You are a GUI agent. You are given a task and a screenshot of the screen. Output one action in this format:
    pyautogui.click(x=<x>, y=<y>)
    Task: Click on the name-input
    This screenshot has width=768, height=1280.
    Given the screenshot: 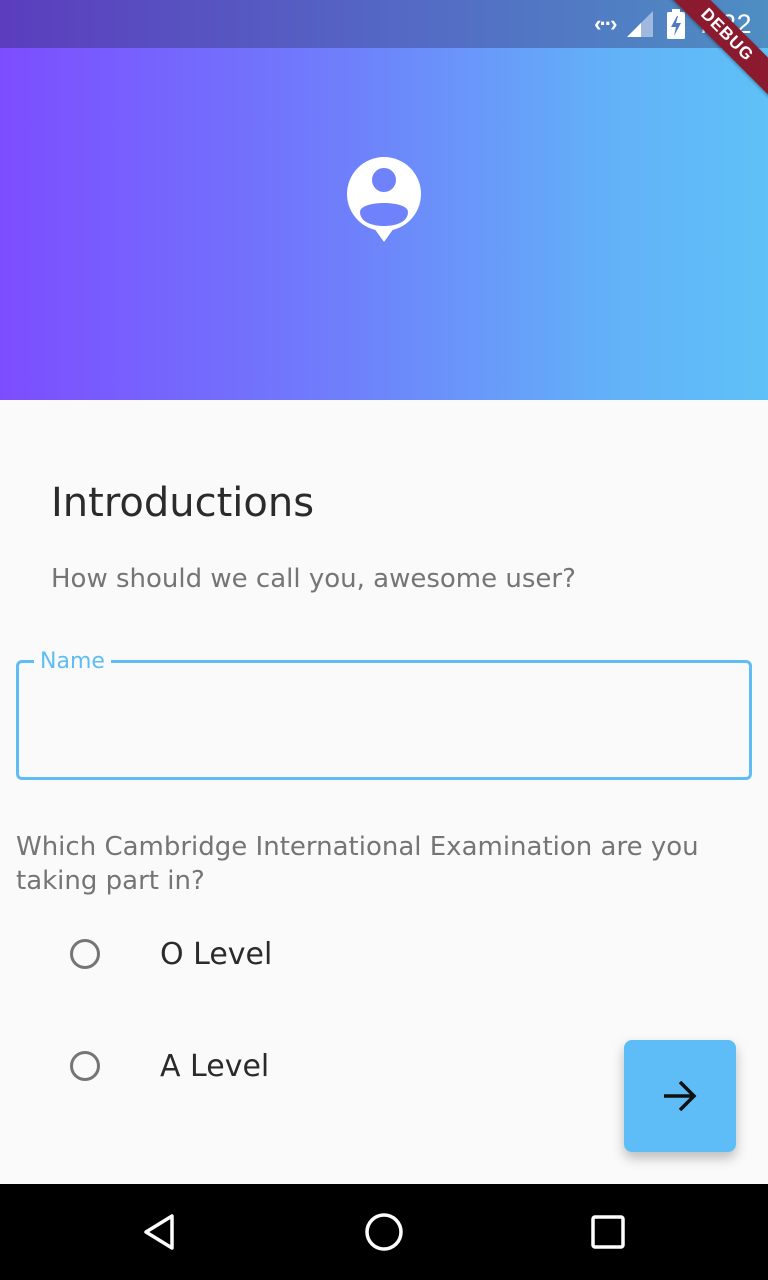 What is the action you would take?
    pyautogui.click(x=382, y=726)
    